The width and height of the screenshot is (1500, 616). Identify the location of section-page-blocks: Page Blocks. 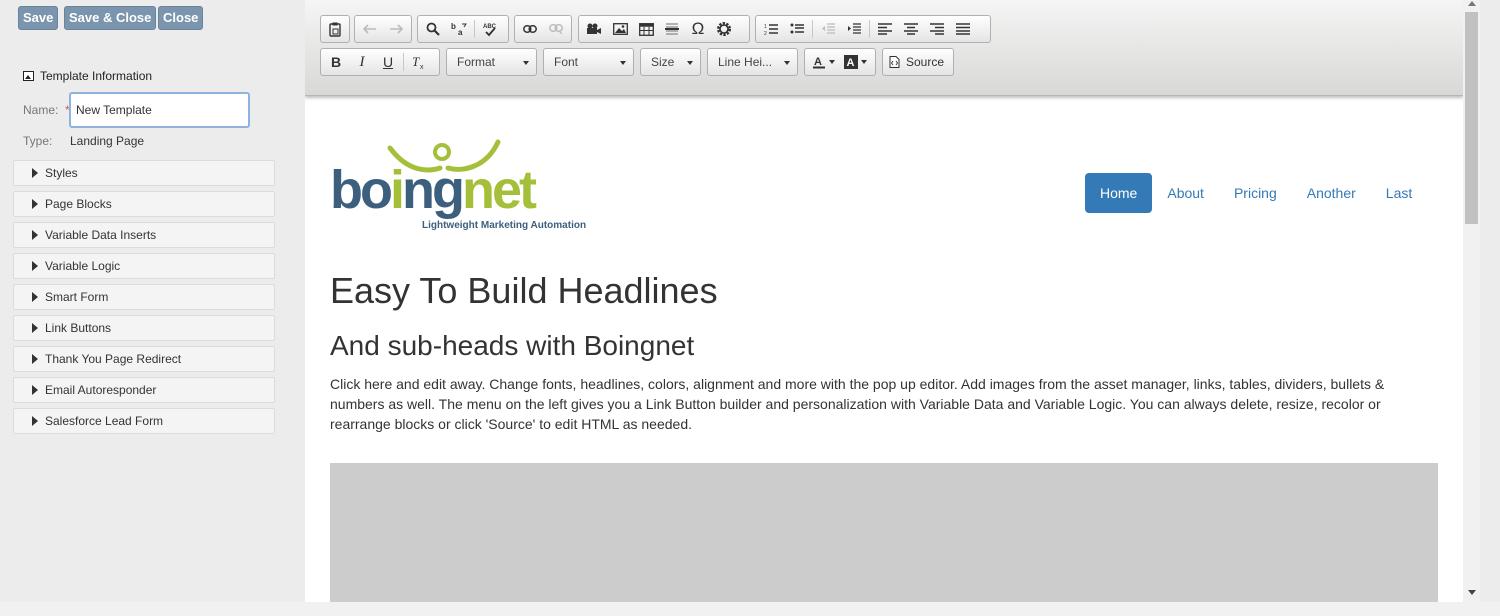
(144, 204).